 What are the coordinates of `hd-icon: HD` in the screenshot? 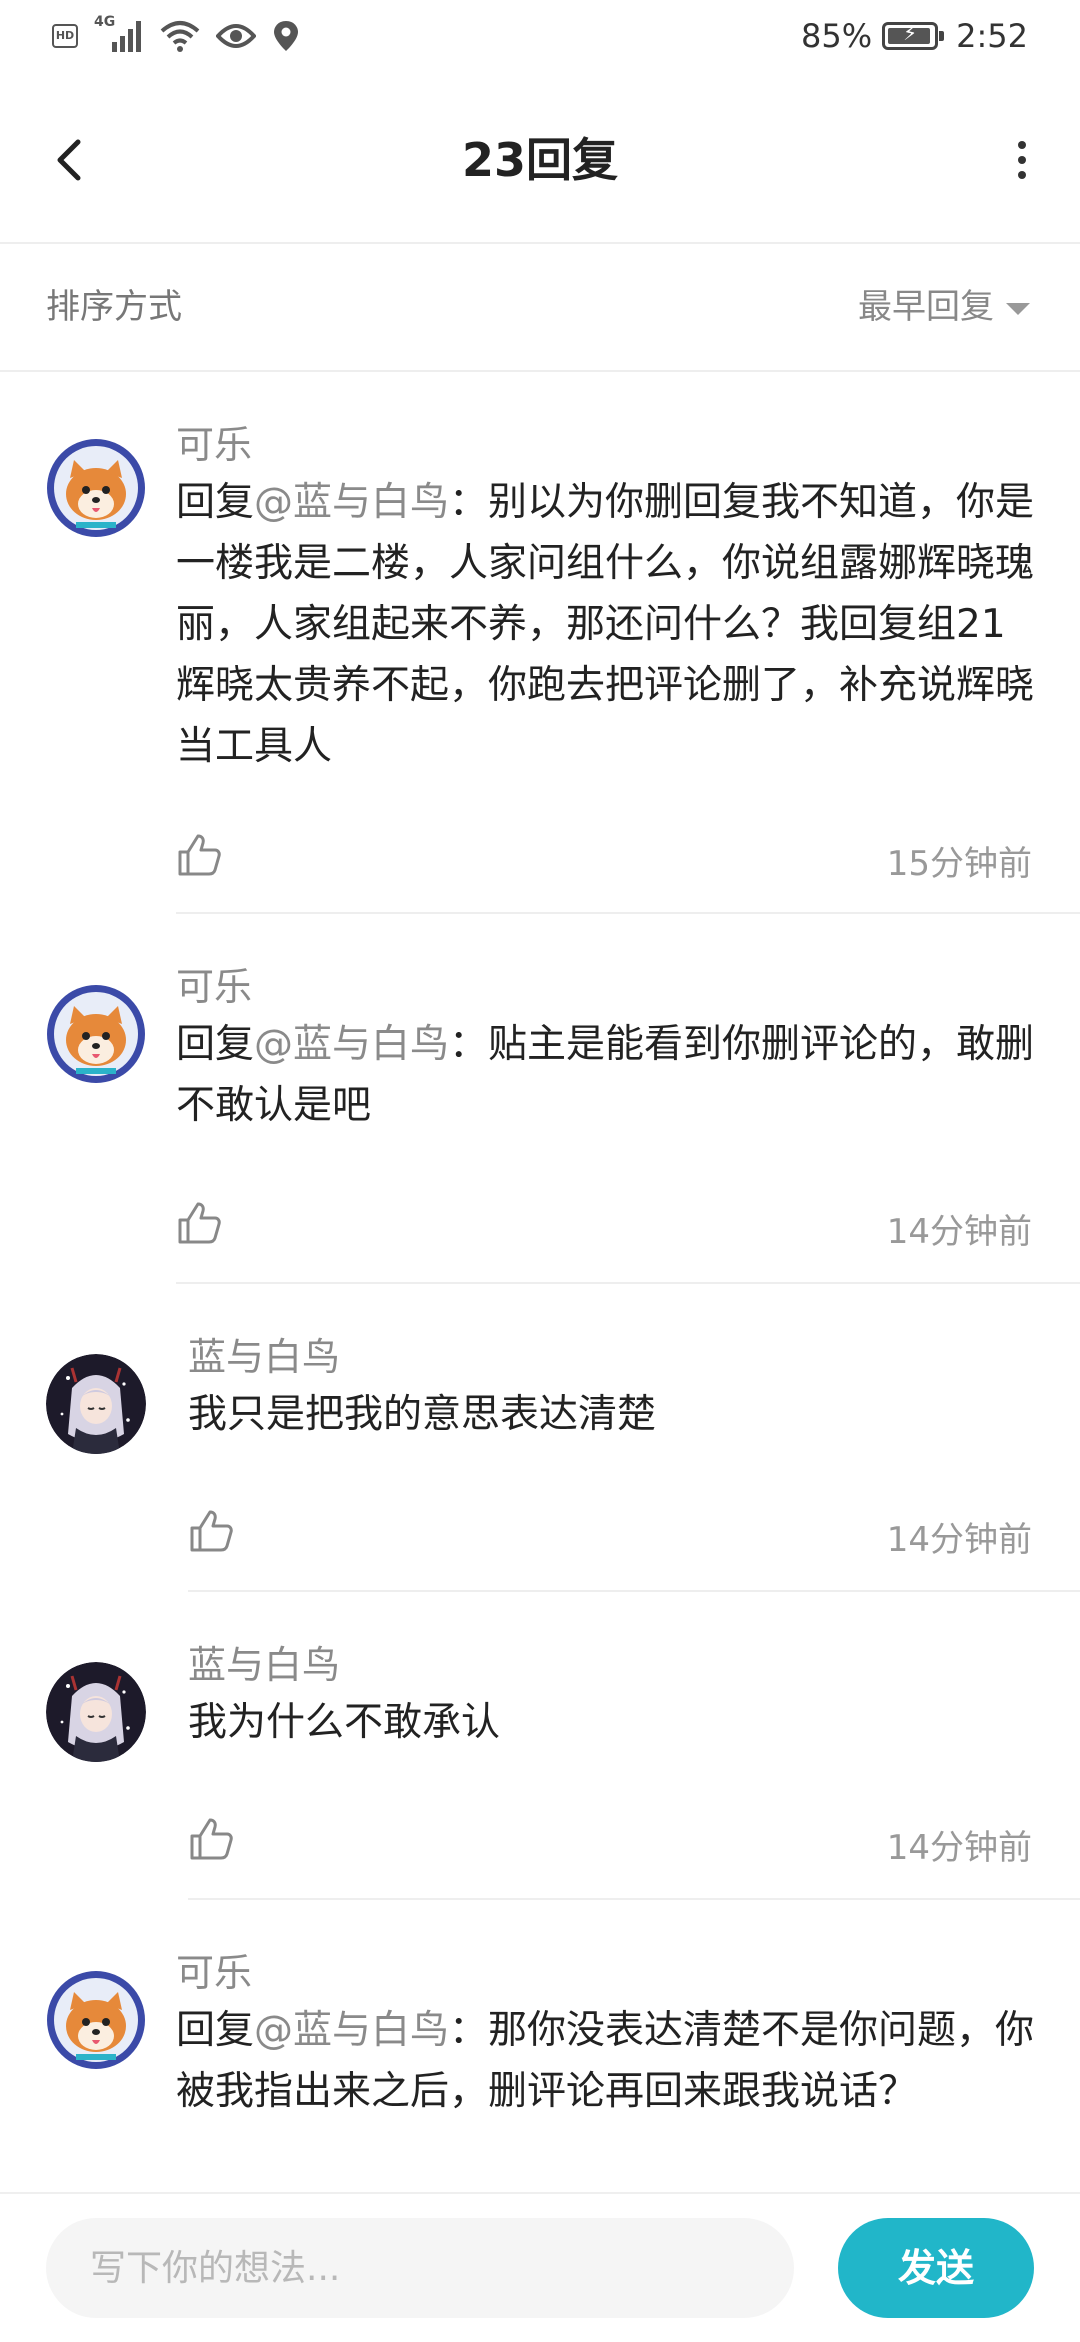 It's located at (65, 36).